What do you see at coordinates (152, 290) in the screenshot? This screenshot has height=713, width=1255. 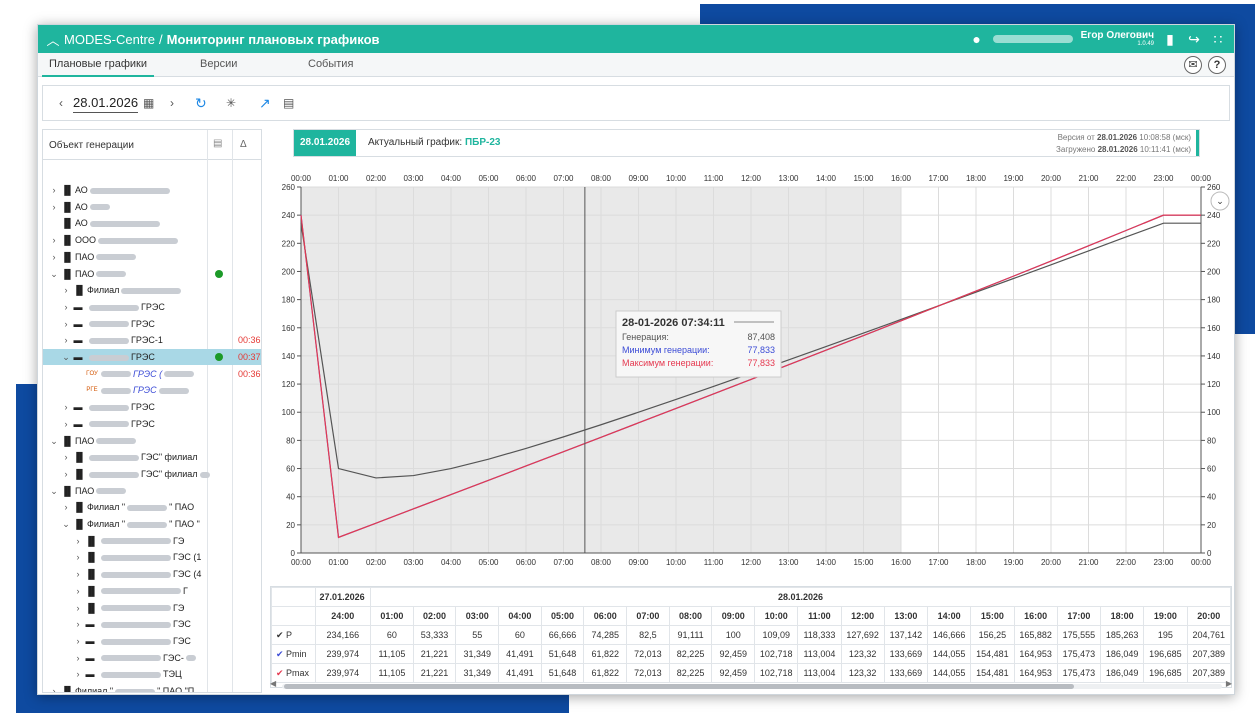 I see `tree-row: › ▐▌ Филиал` at bounding box center [152, 290].